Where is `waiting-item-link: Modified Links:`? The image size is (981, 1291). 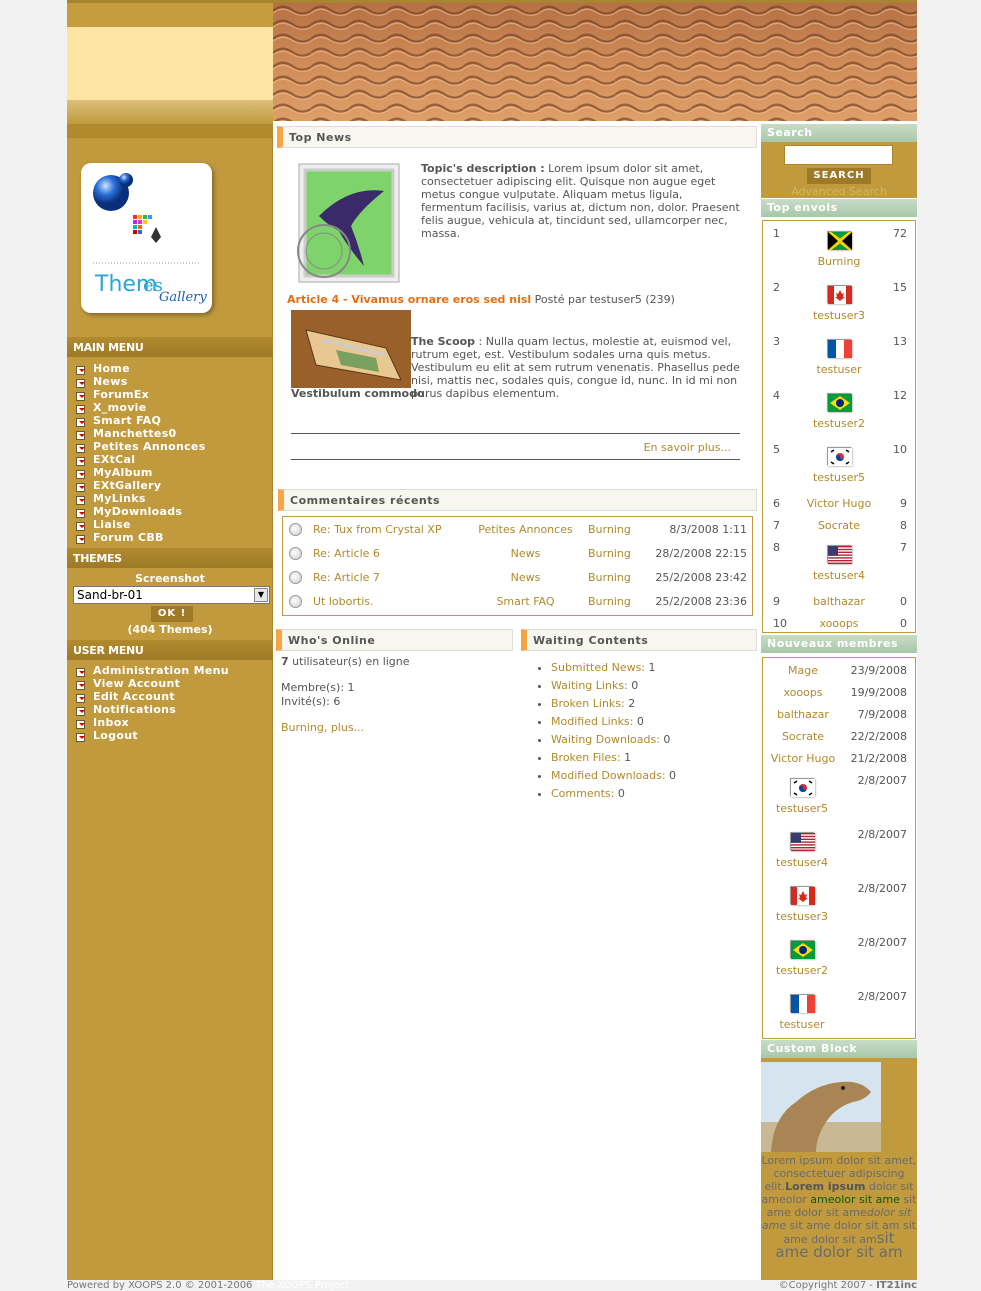 waiting-item-link: Modified Links: is located at coordinates (592, 721).